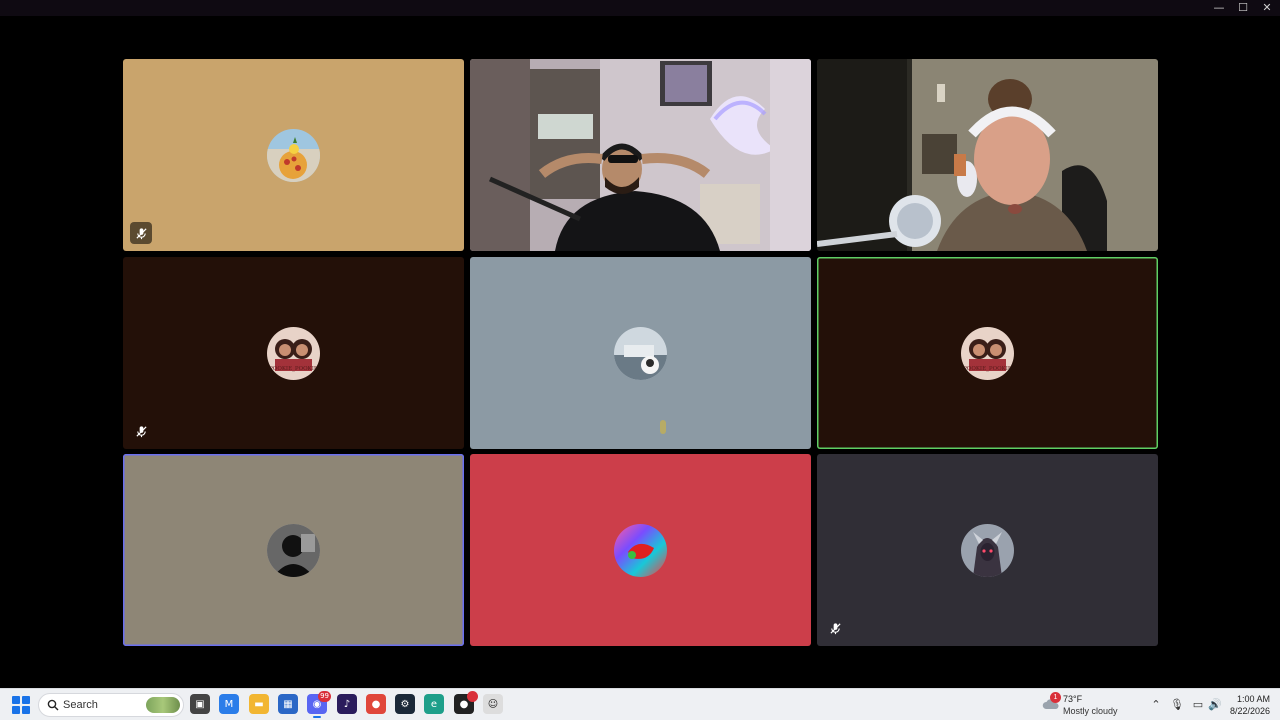 This screenshot has height=720, width=1280. What do you see at coordinates (21, 705) in the screenshot?
I see `start-button` at bounding box center [21, 705].